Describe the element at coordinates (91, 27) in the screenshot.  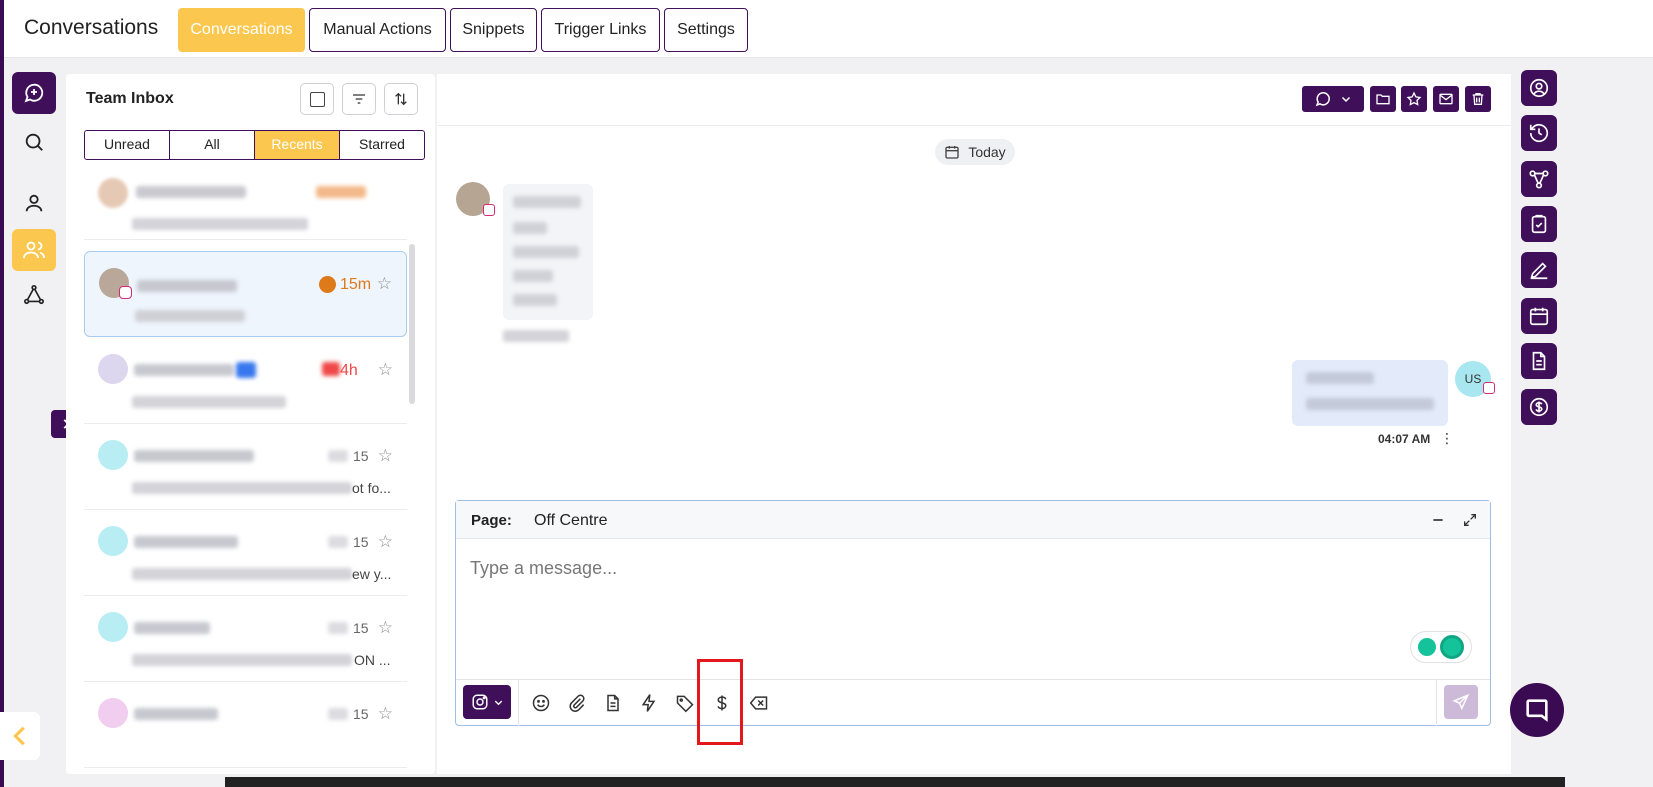
I see `app-title: Conversations` at that location.